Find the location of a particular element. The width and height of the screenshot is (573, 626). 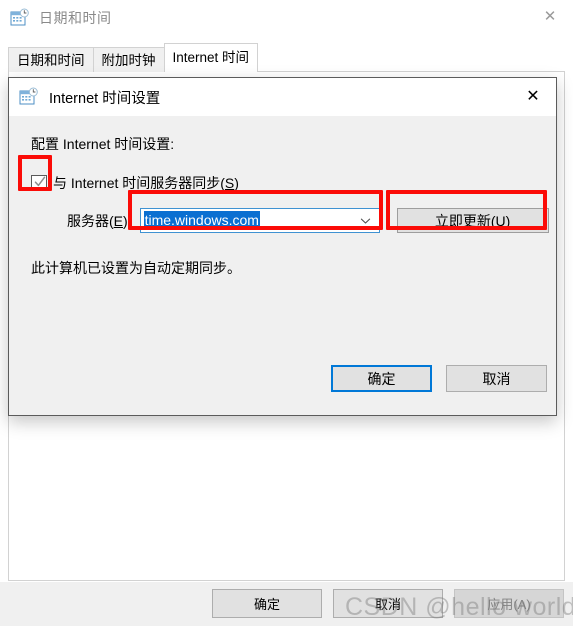

sync-checkbox is located at coordinates (39, 183).